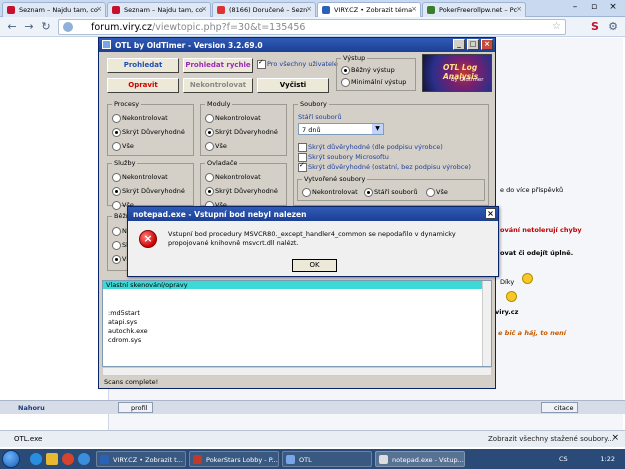 Image resolution: width=625 pixels, height=469 pixels. I want to click on notepad-icon, so click(383, 459).